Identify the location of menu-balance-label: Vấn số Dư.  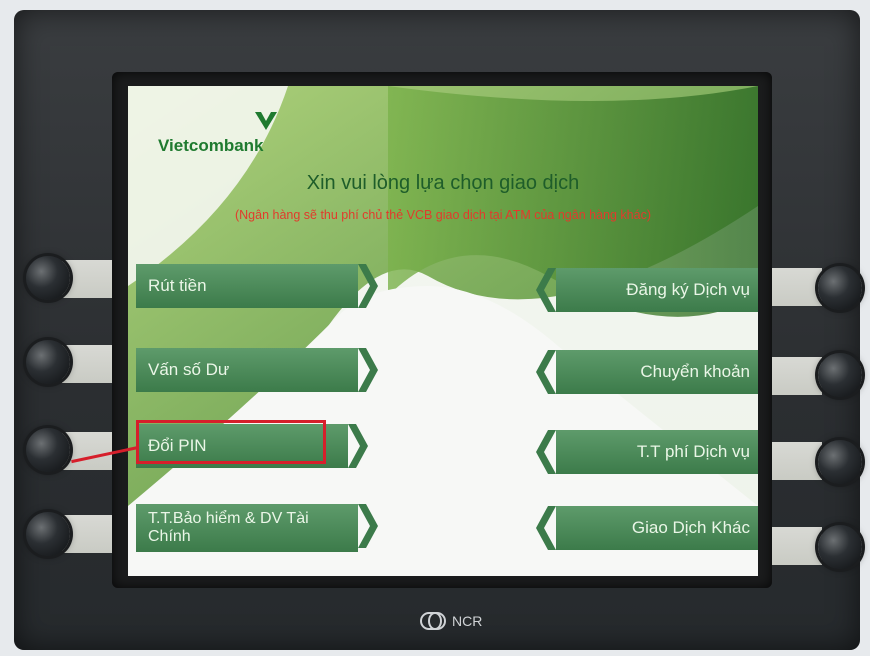
(189, 369).